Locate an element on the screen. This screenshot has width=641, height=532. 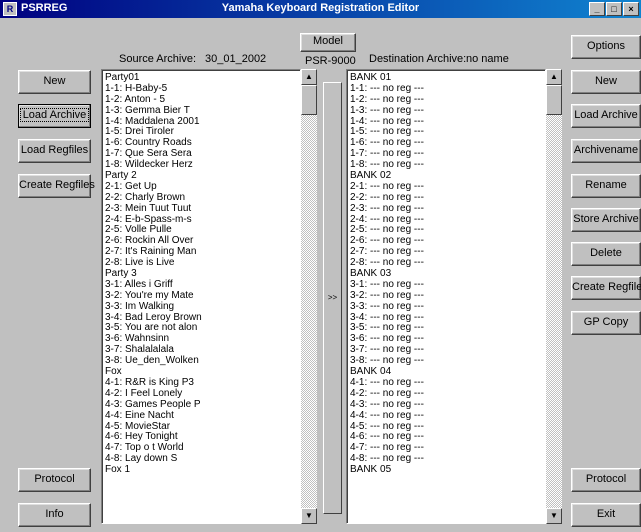
list-item: 2-6: Rockin All Over is located at coordinates (153, 240).